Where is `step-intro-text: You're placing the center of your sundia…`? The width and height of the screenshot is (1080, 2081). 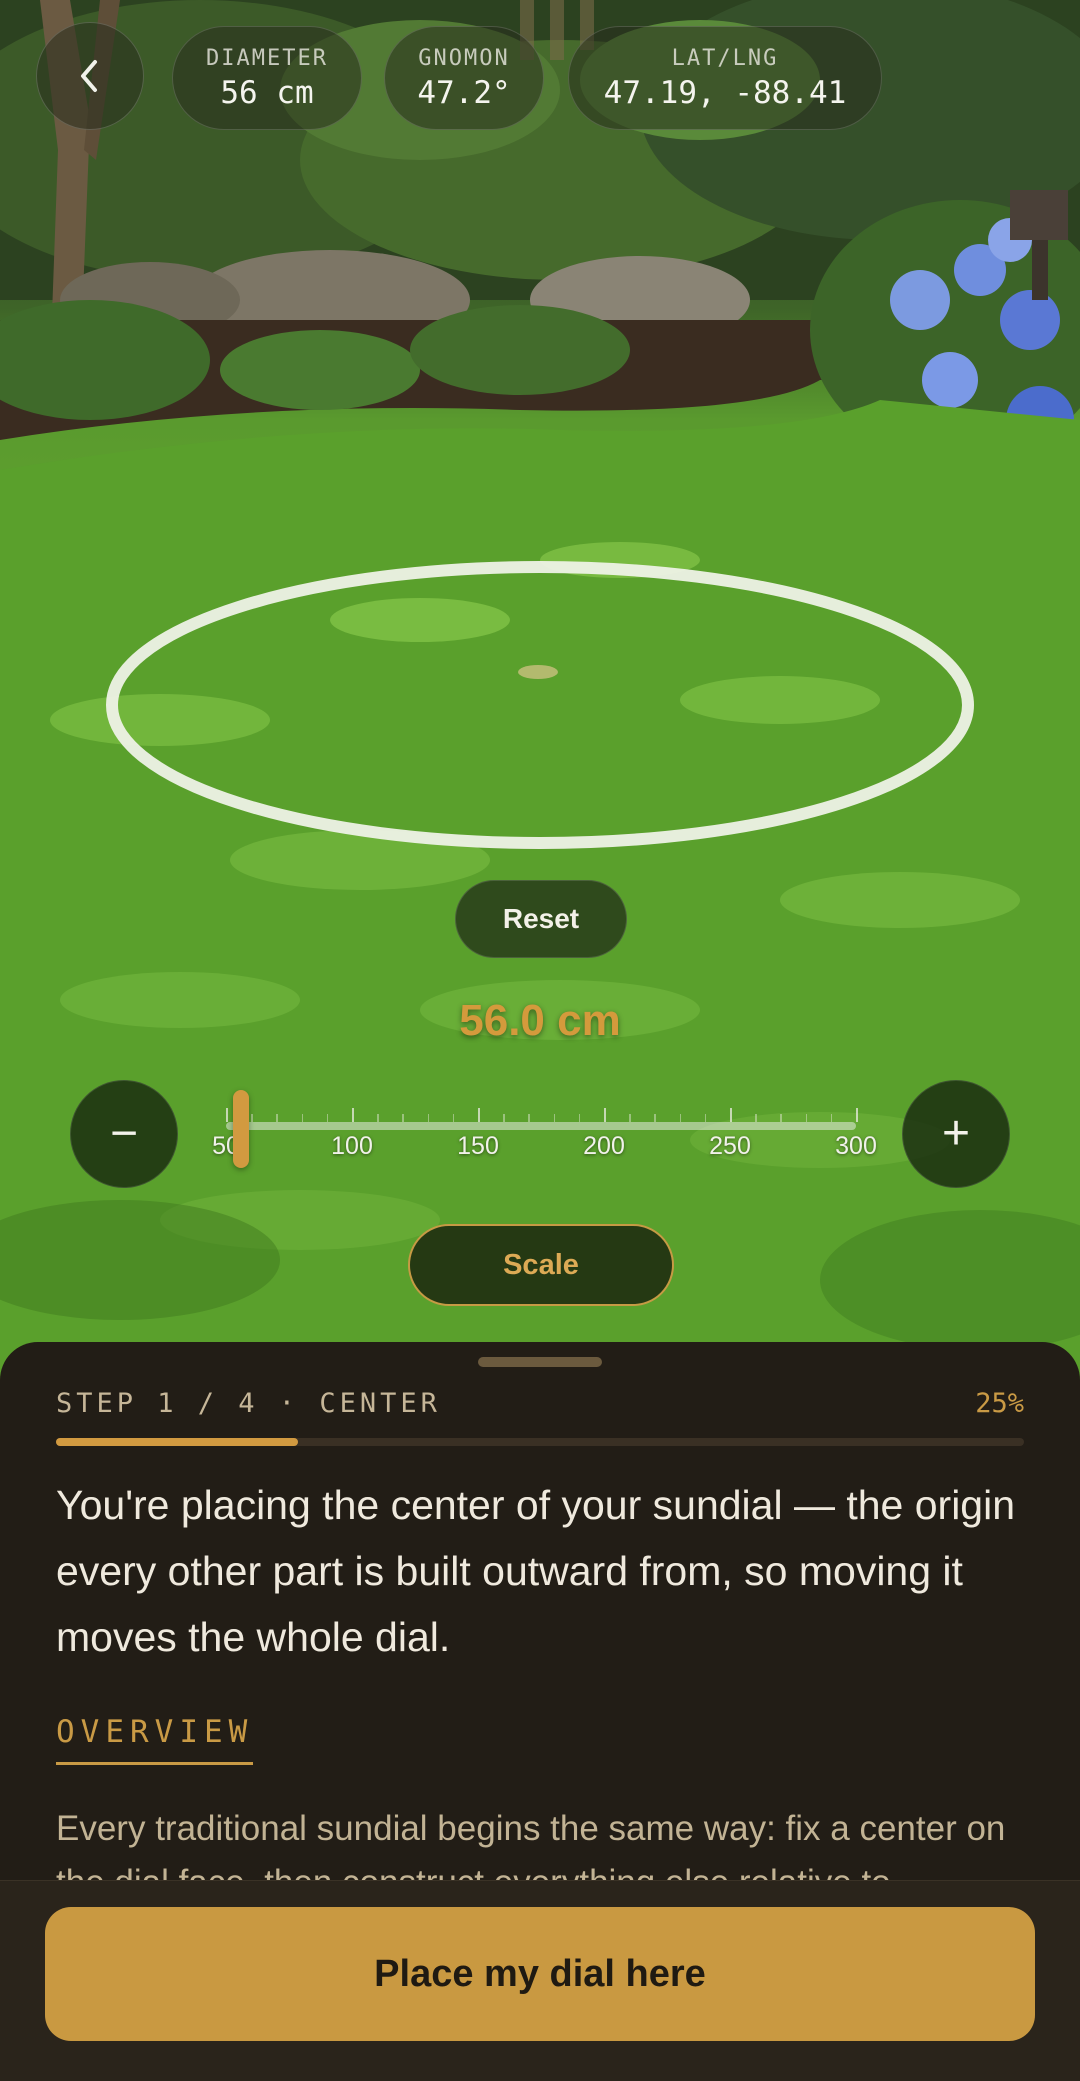
step-intro-text: You're placing the center of your sundia… is located at coordinates (536, 1571).